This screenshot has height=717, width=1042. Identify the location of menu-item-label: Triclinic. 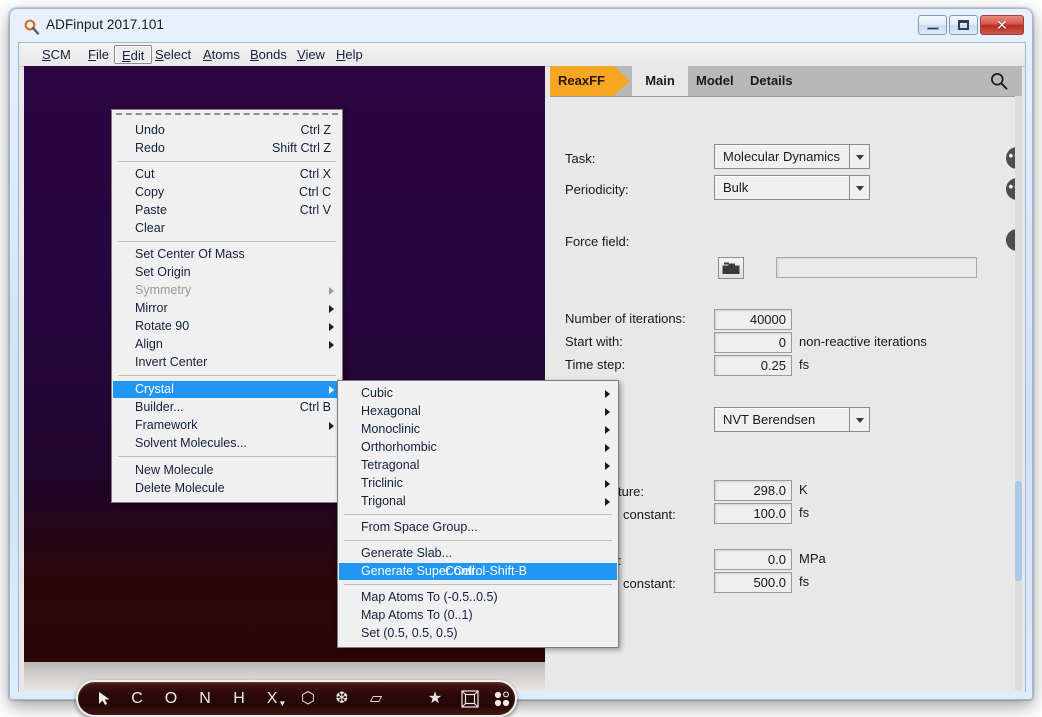
(382, 483).